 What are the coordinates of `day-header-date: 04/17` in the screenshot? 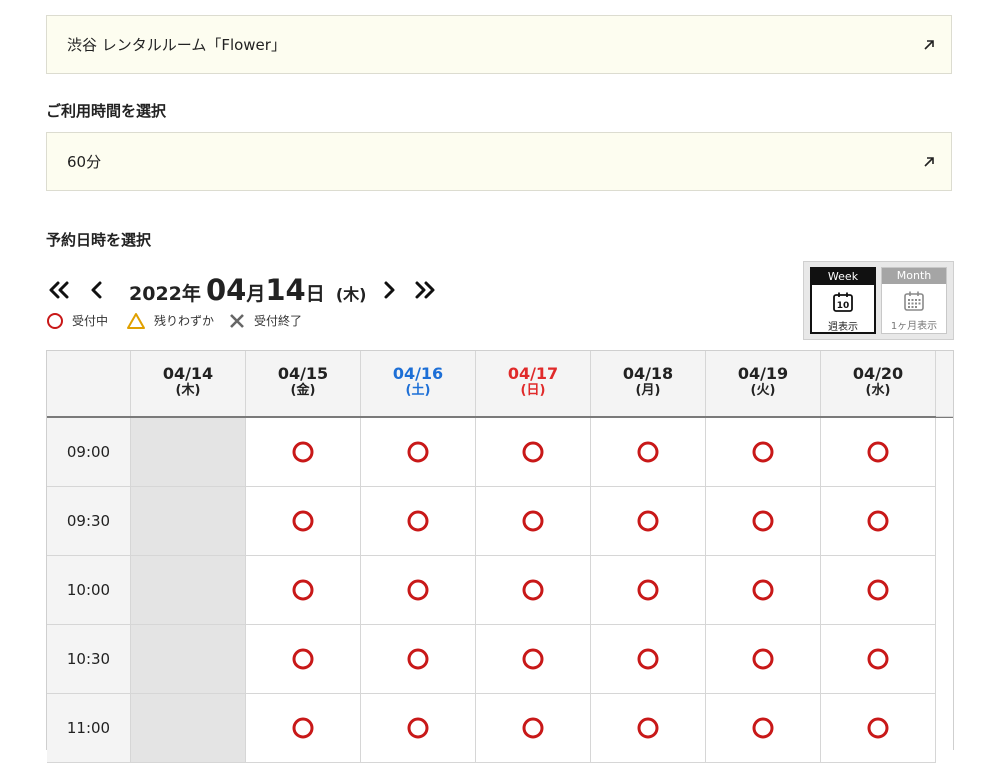 It's located at (533, 373).